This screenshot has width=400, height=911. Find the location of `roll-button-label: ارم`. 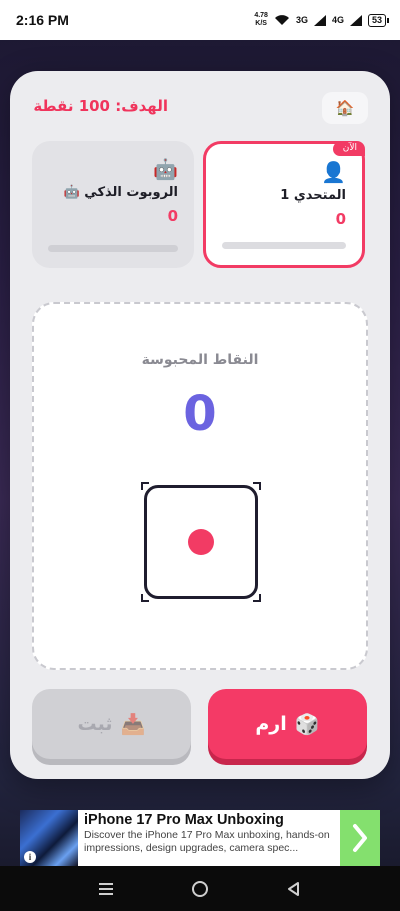

roll-button-label: ارم is located at coordinates (271, 724).